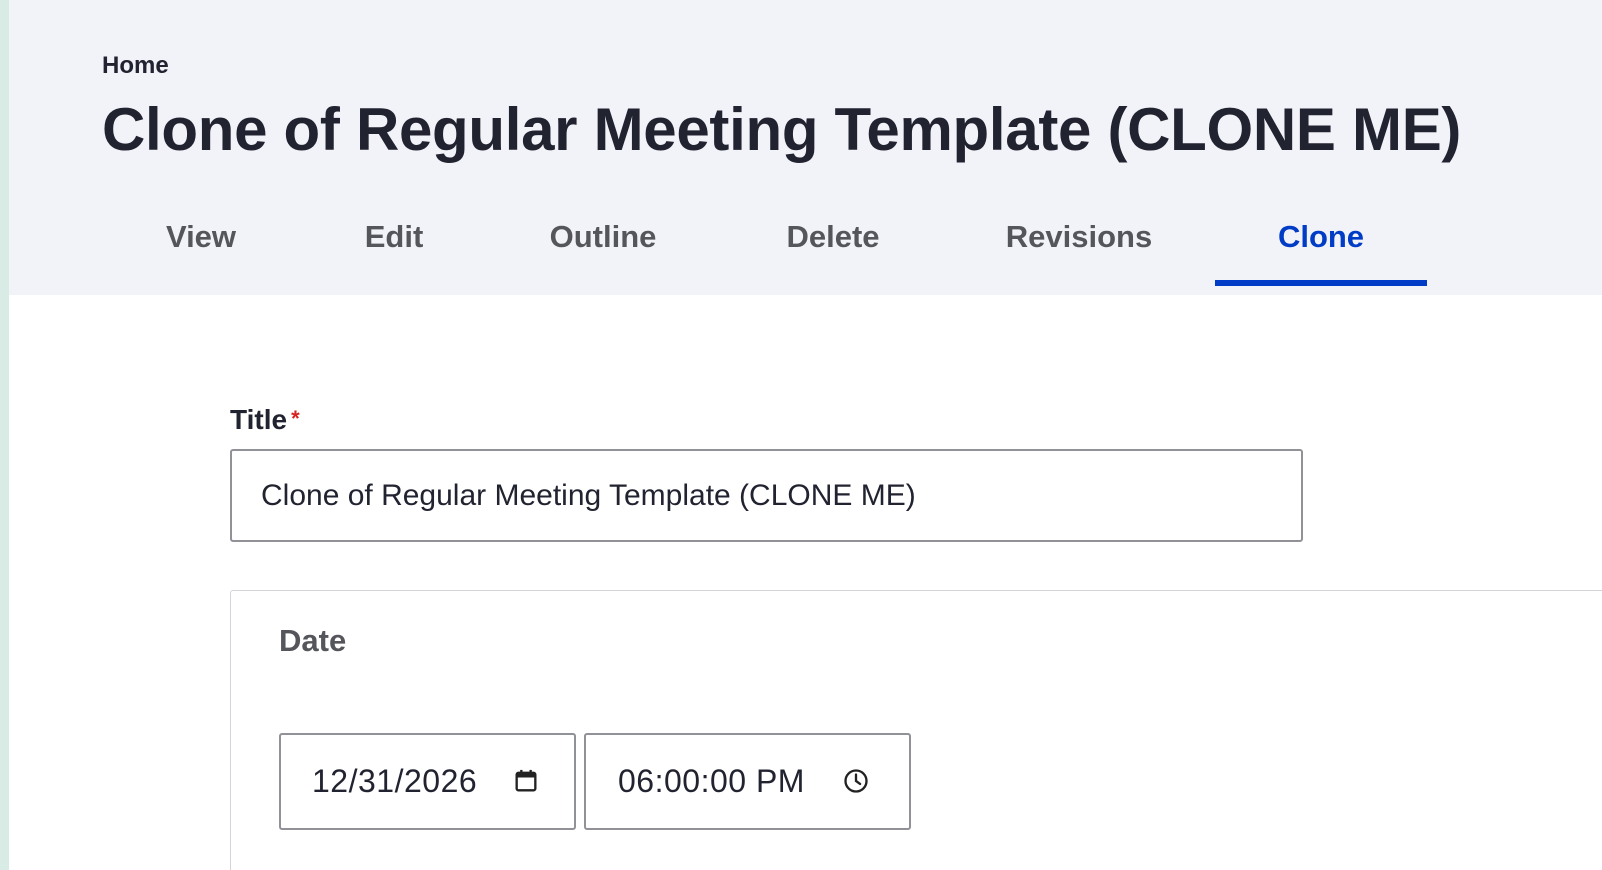 This screenshot has height=870, width=1602. Describe the element at coordinates (1321, 245) in the screenshot. I see `tab-clone: Clone` at that location.